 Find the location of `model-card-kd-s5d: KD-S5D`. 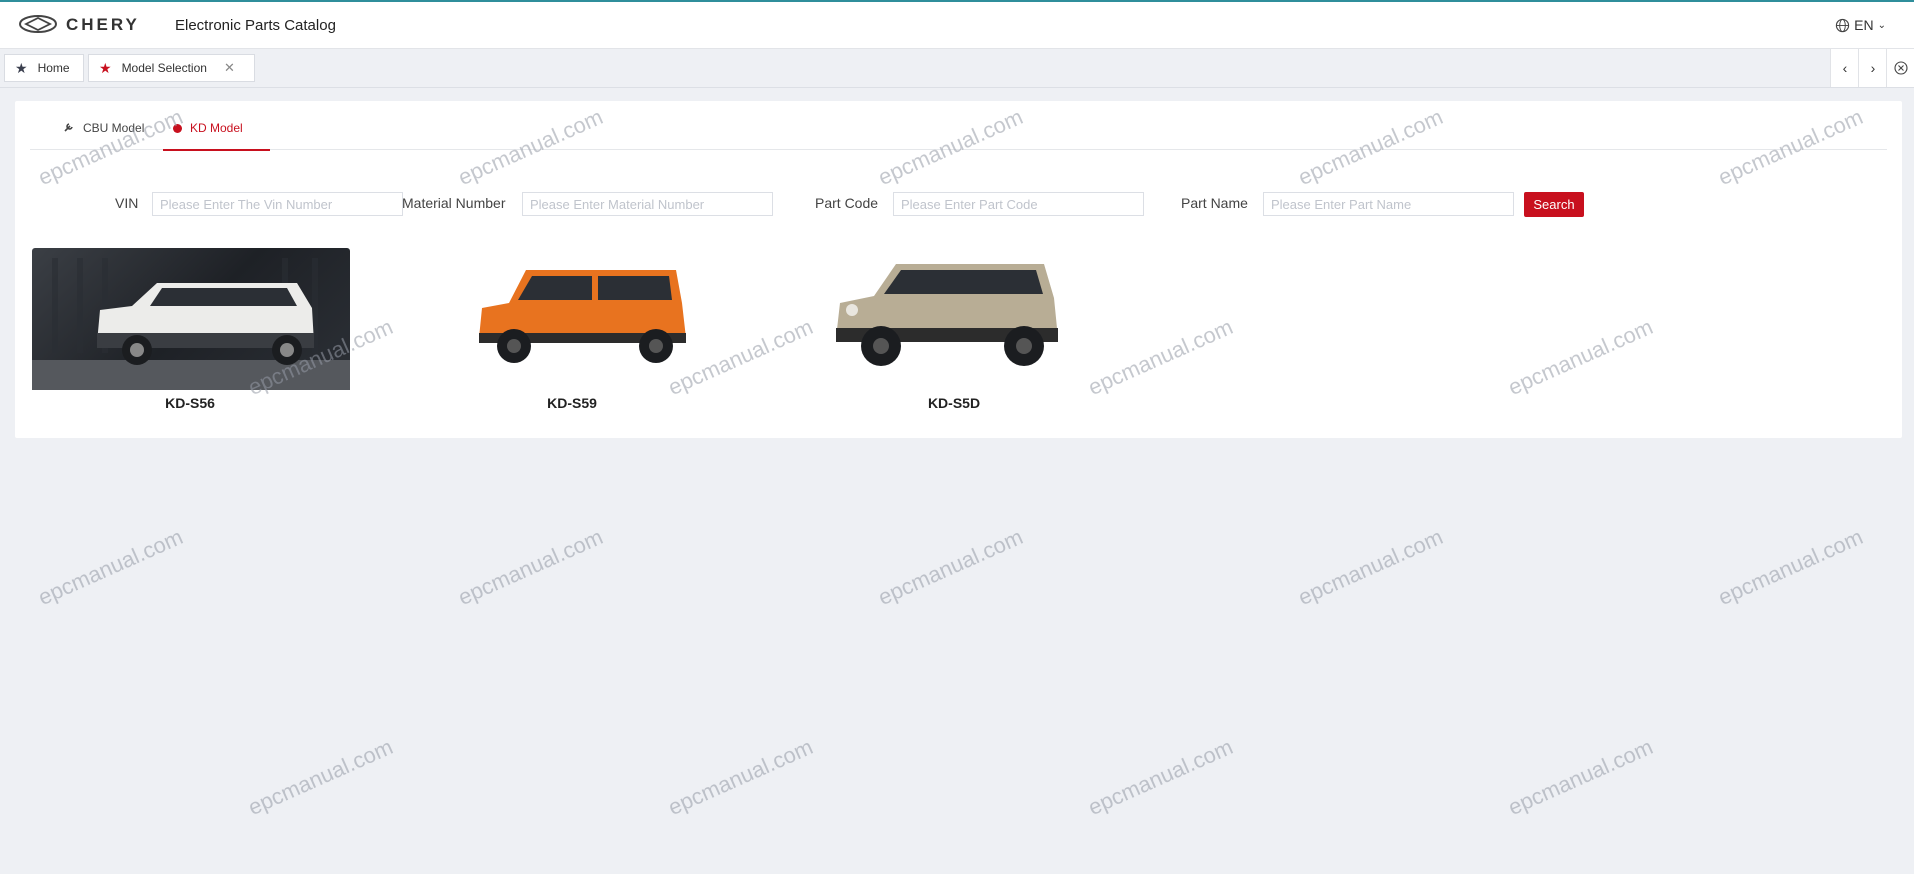

model-card-kd-s5d: KD-S5D is located at coordinates (954, 333).